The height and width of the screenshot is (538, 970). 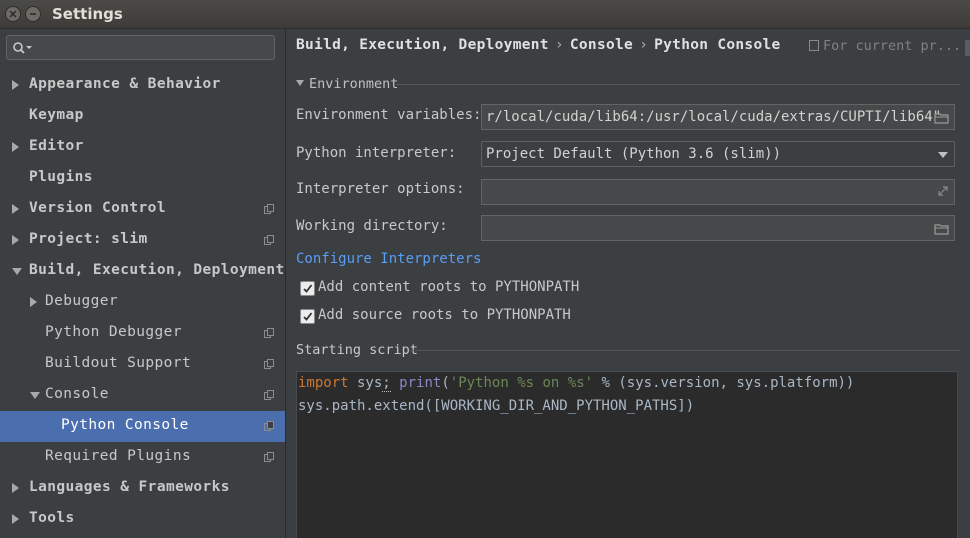 I want to click on sidebar-item-label: Buildout Support, so click(x=118, y=363).